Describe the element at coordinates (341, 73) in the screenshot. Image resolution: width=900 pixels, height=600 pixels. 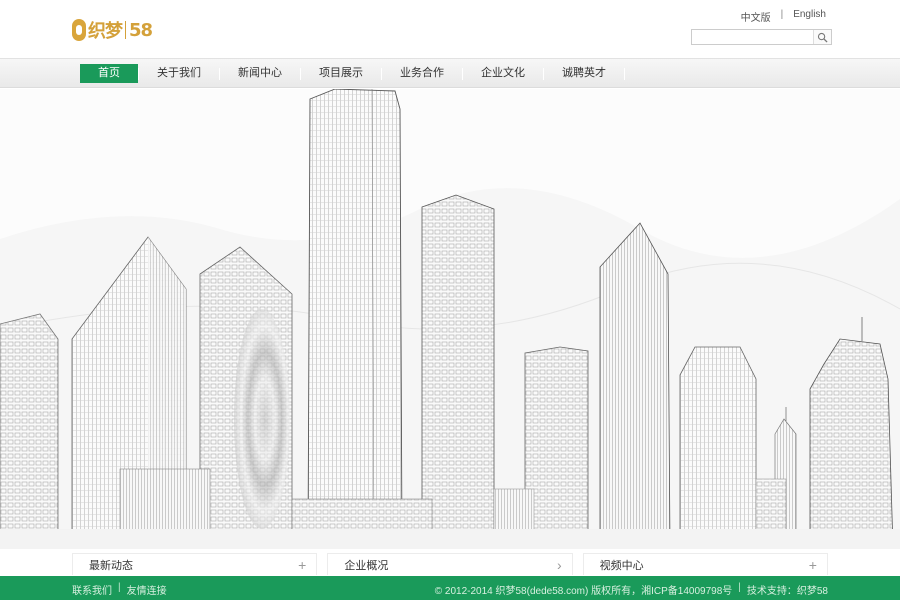
I see `nav-item-projects: 项目展示` at that location.